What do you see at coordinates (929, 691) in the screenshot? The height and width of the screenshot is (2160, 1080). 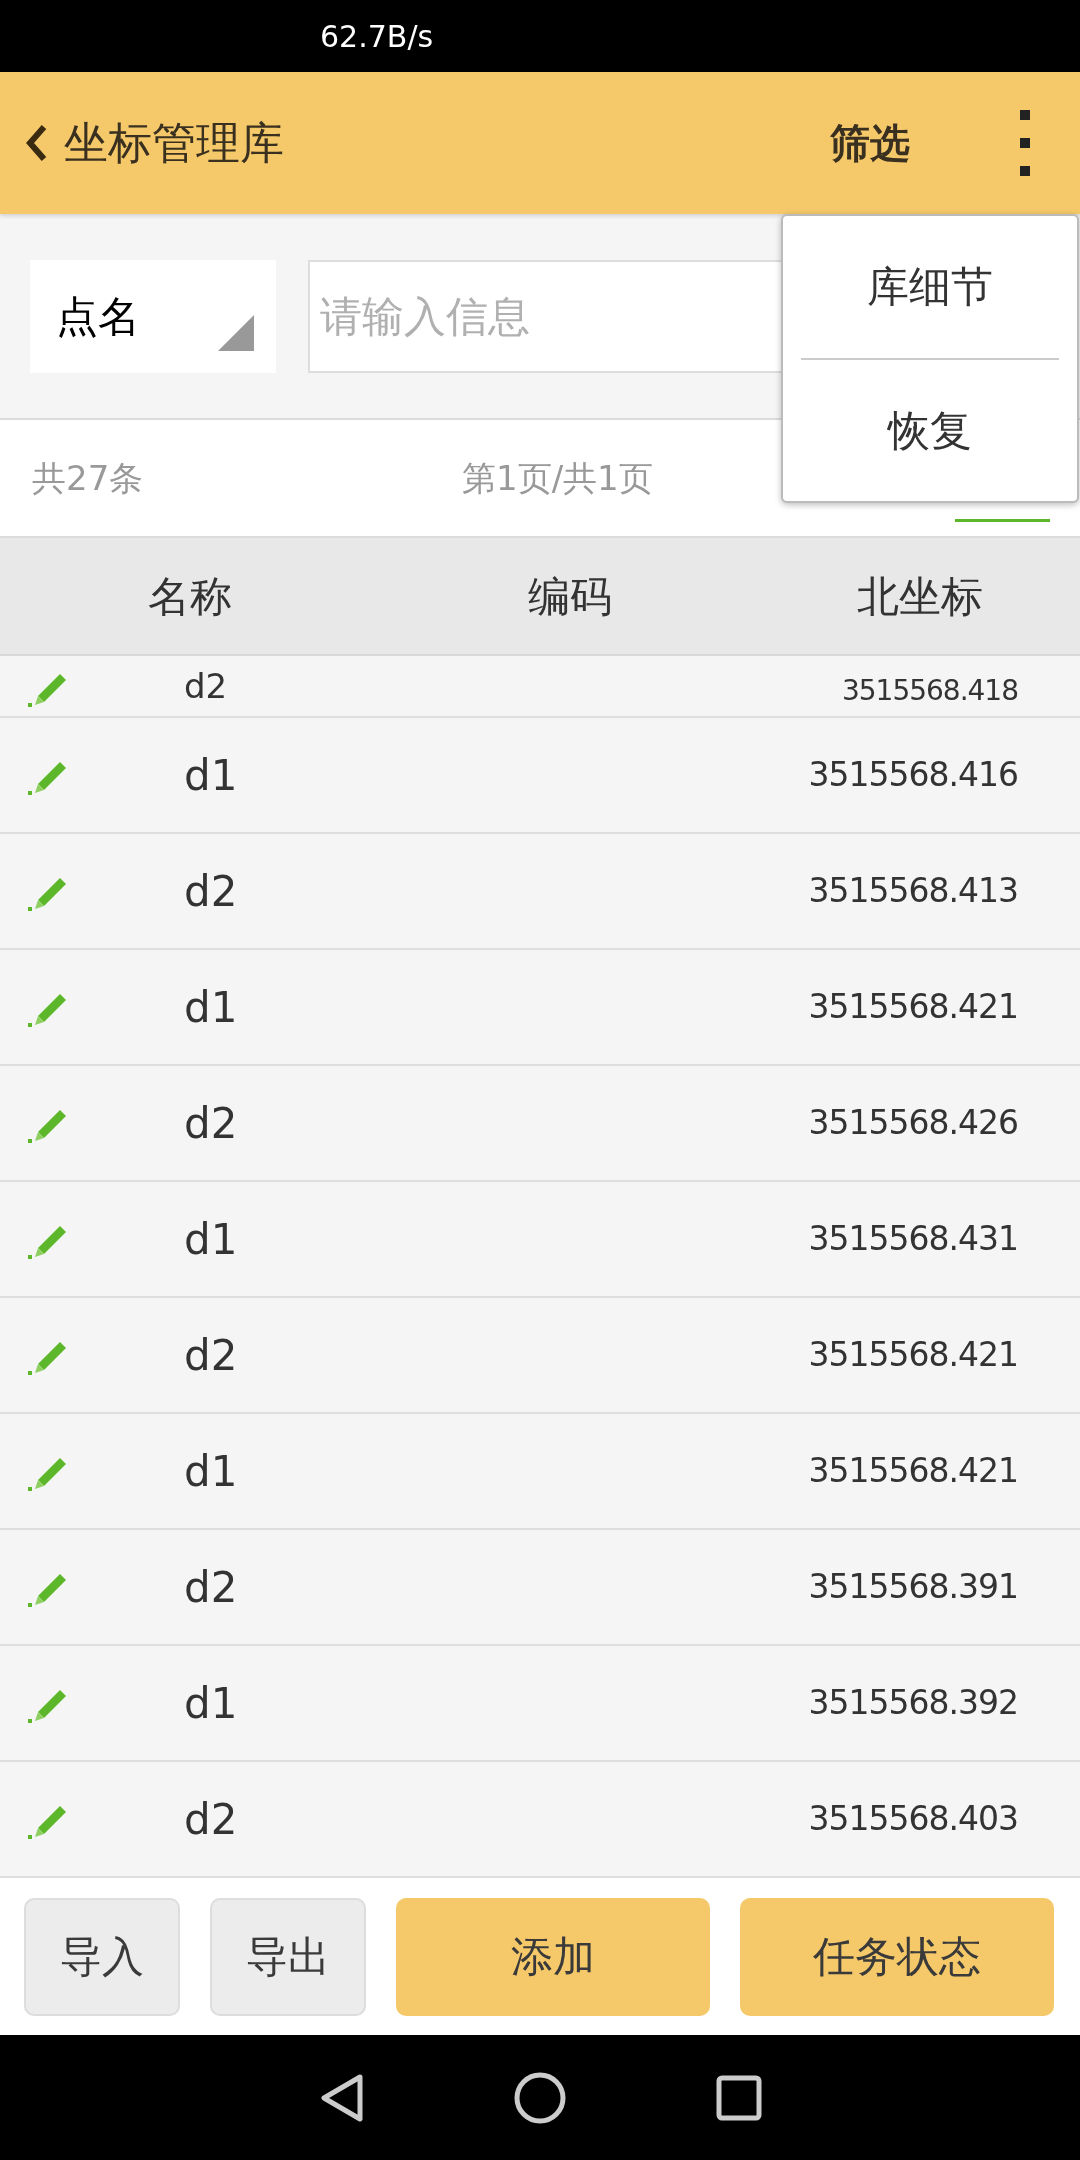 I see `table-cell-text: 3515568.418` at bounding box center [929, 691].